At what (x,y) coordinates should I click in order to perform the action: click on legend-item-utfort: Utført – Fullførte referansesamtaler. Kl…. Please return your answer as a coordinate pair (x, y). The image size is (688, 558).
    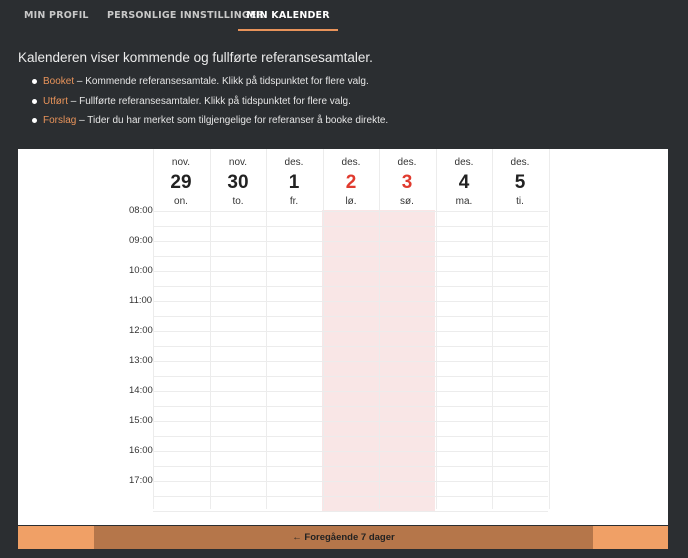
    Looking at the image, I should click on (210, 105).